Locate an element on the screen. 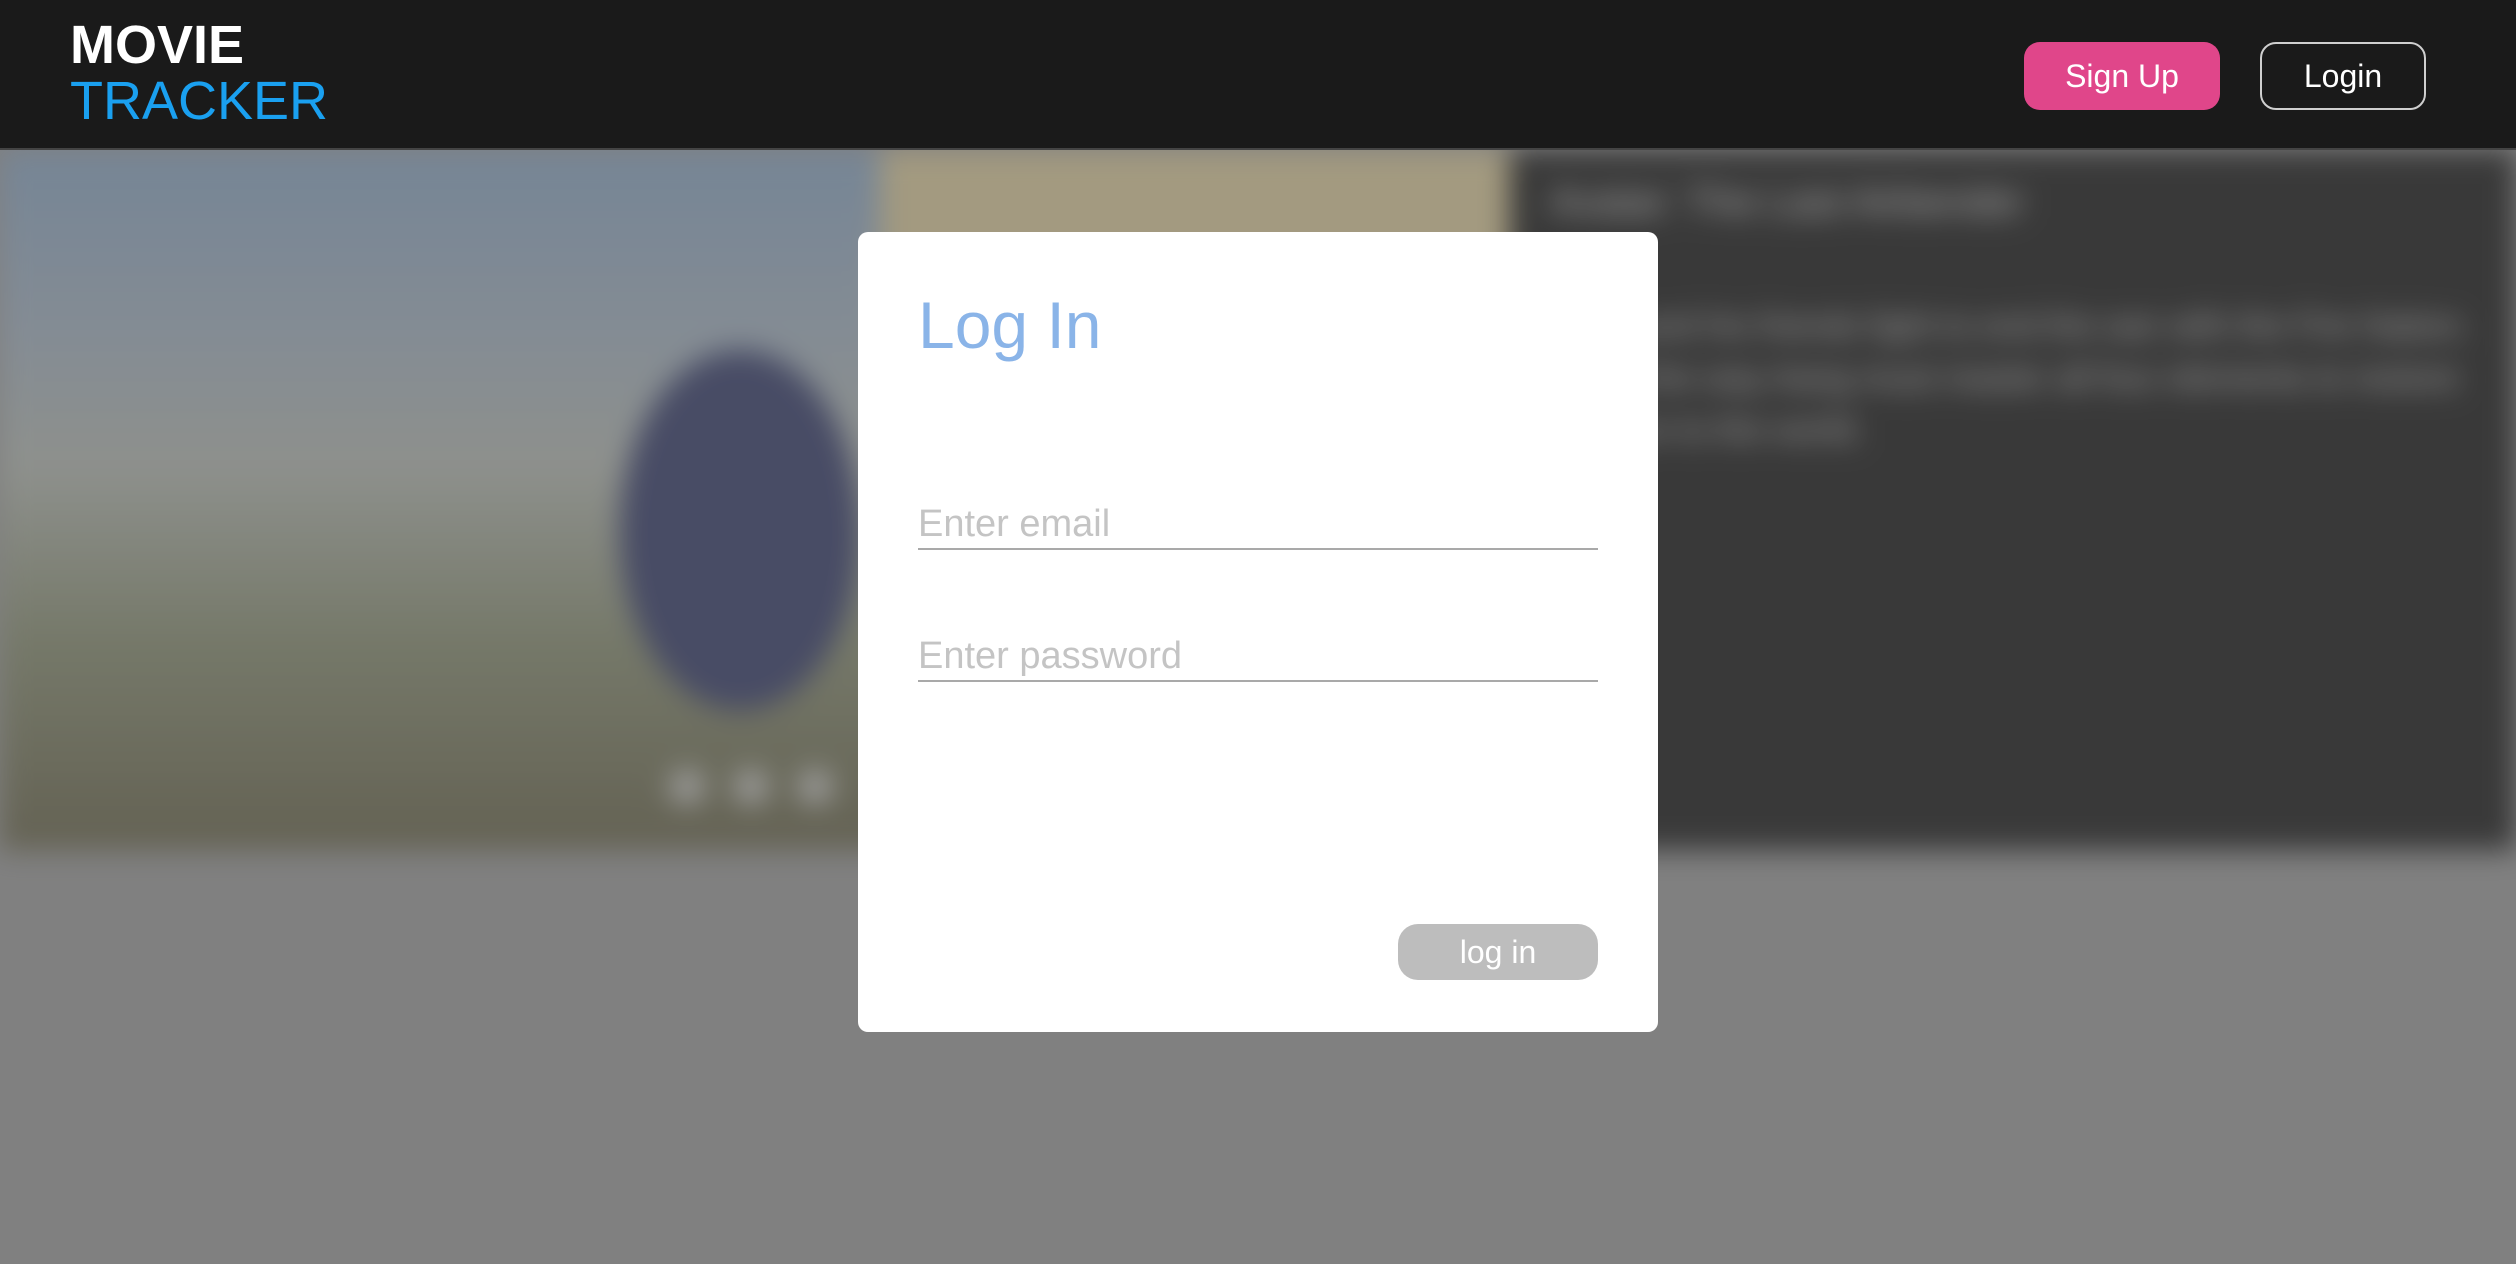 This screenshot has width=2516, height=1264. modal-title: Log In is located at coordinates (1010, 325).